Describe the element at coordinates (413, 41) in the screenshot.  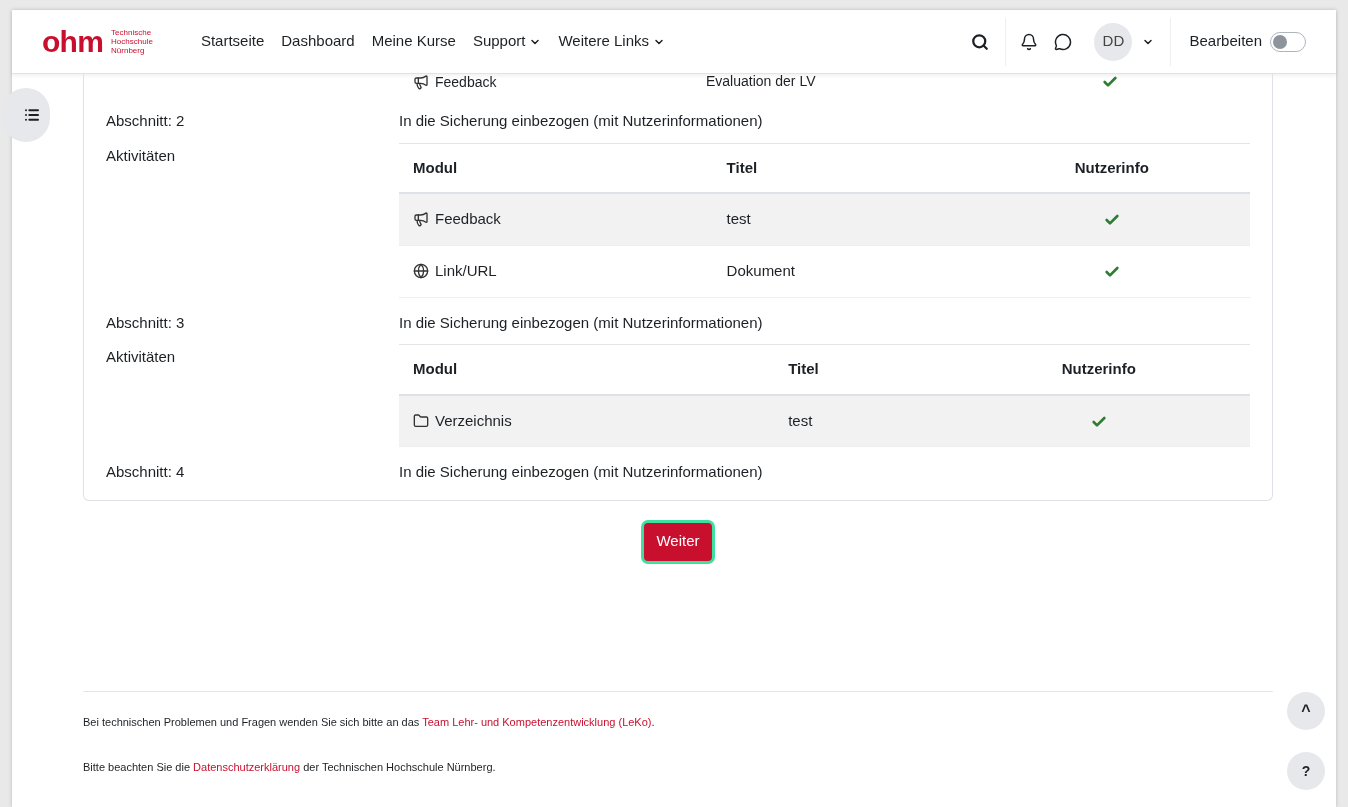
I see `nav-link: Meine Kurse` at that location.